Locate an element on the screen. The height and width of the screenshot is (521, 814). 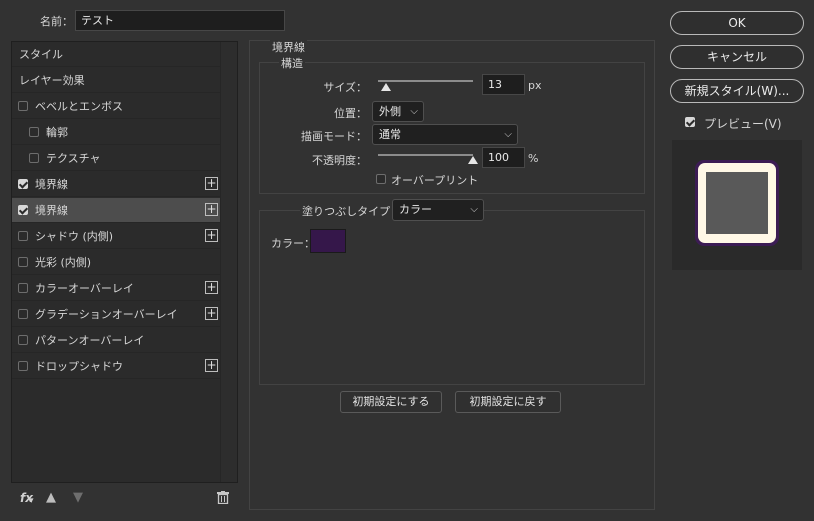
effect-item-label: テクスチャ is located at coordinates (73, 158).